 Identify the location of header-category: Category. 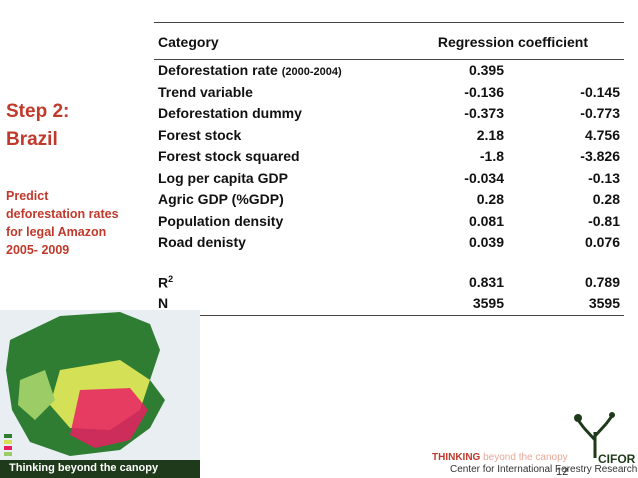
(188, 42).